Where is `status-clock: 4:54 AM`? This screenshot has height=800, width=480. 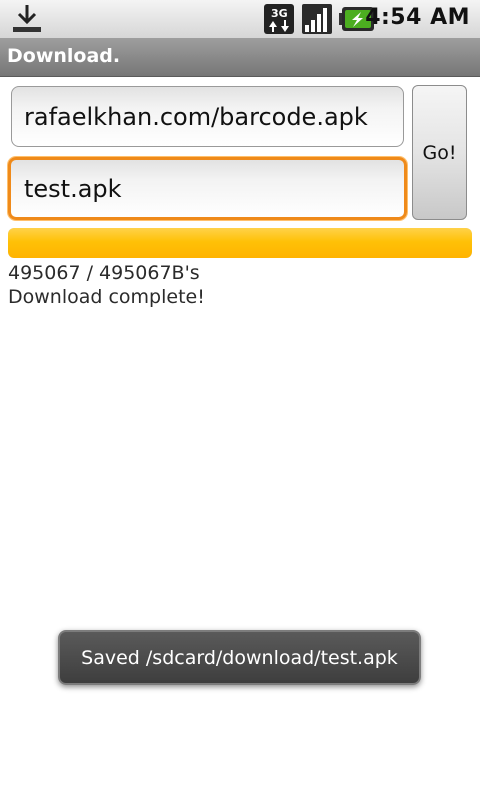 status-clock: 4:54 AM is located at coordinates (417, 17).